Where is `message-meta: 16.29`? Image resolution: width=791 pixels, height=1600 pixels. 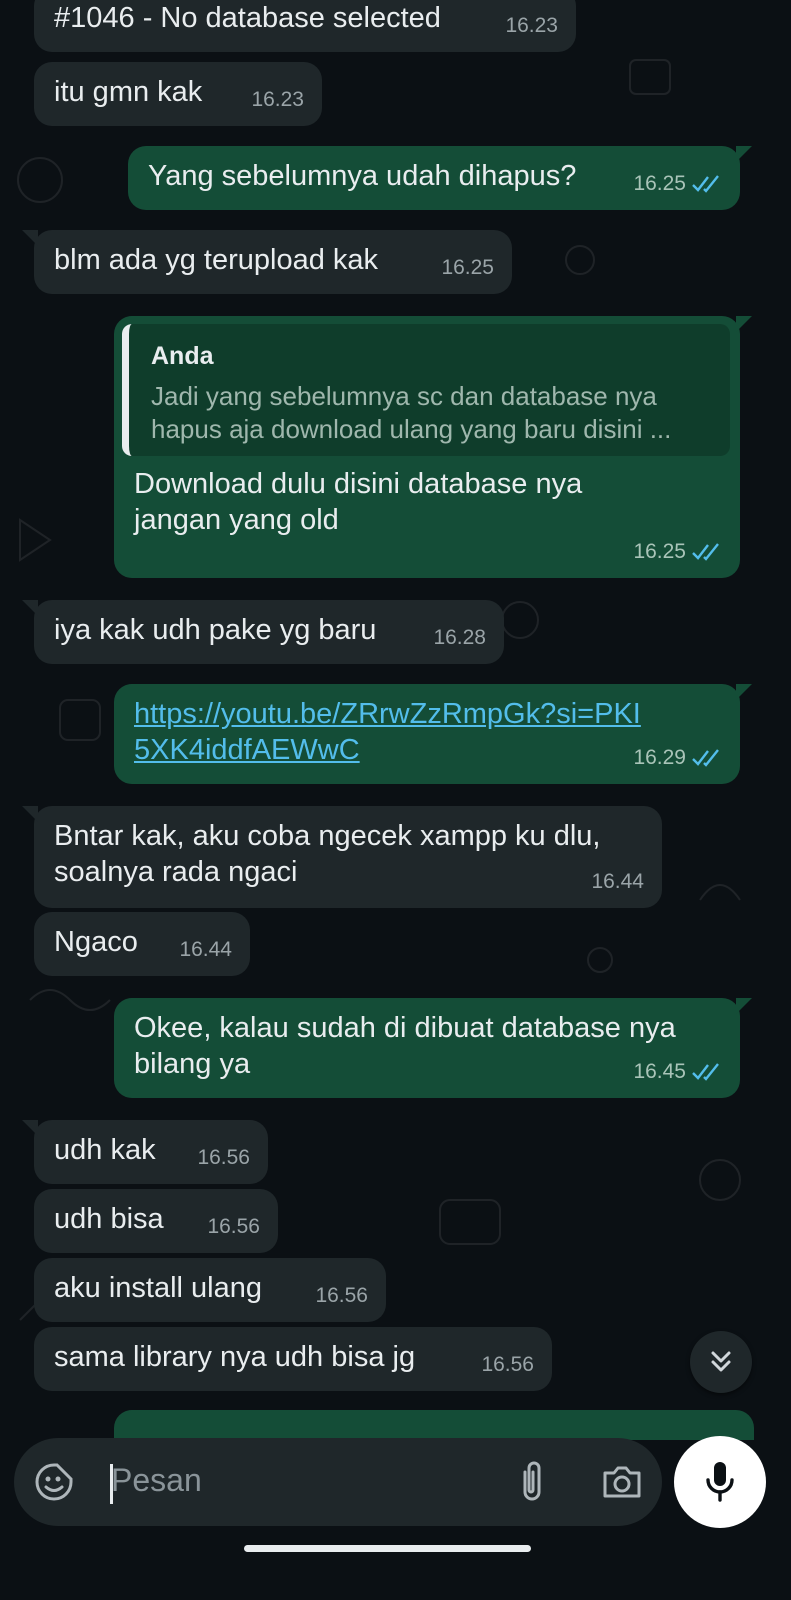
message-meta: 16.29 is located at coordinates (677, 758).